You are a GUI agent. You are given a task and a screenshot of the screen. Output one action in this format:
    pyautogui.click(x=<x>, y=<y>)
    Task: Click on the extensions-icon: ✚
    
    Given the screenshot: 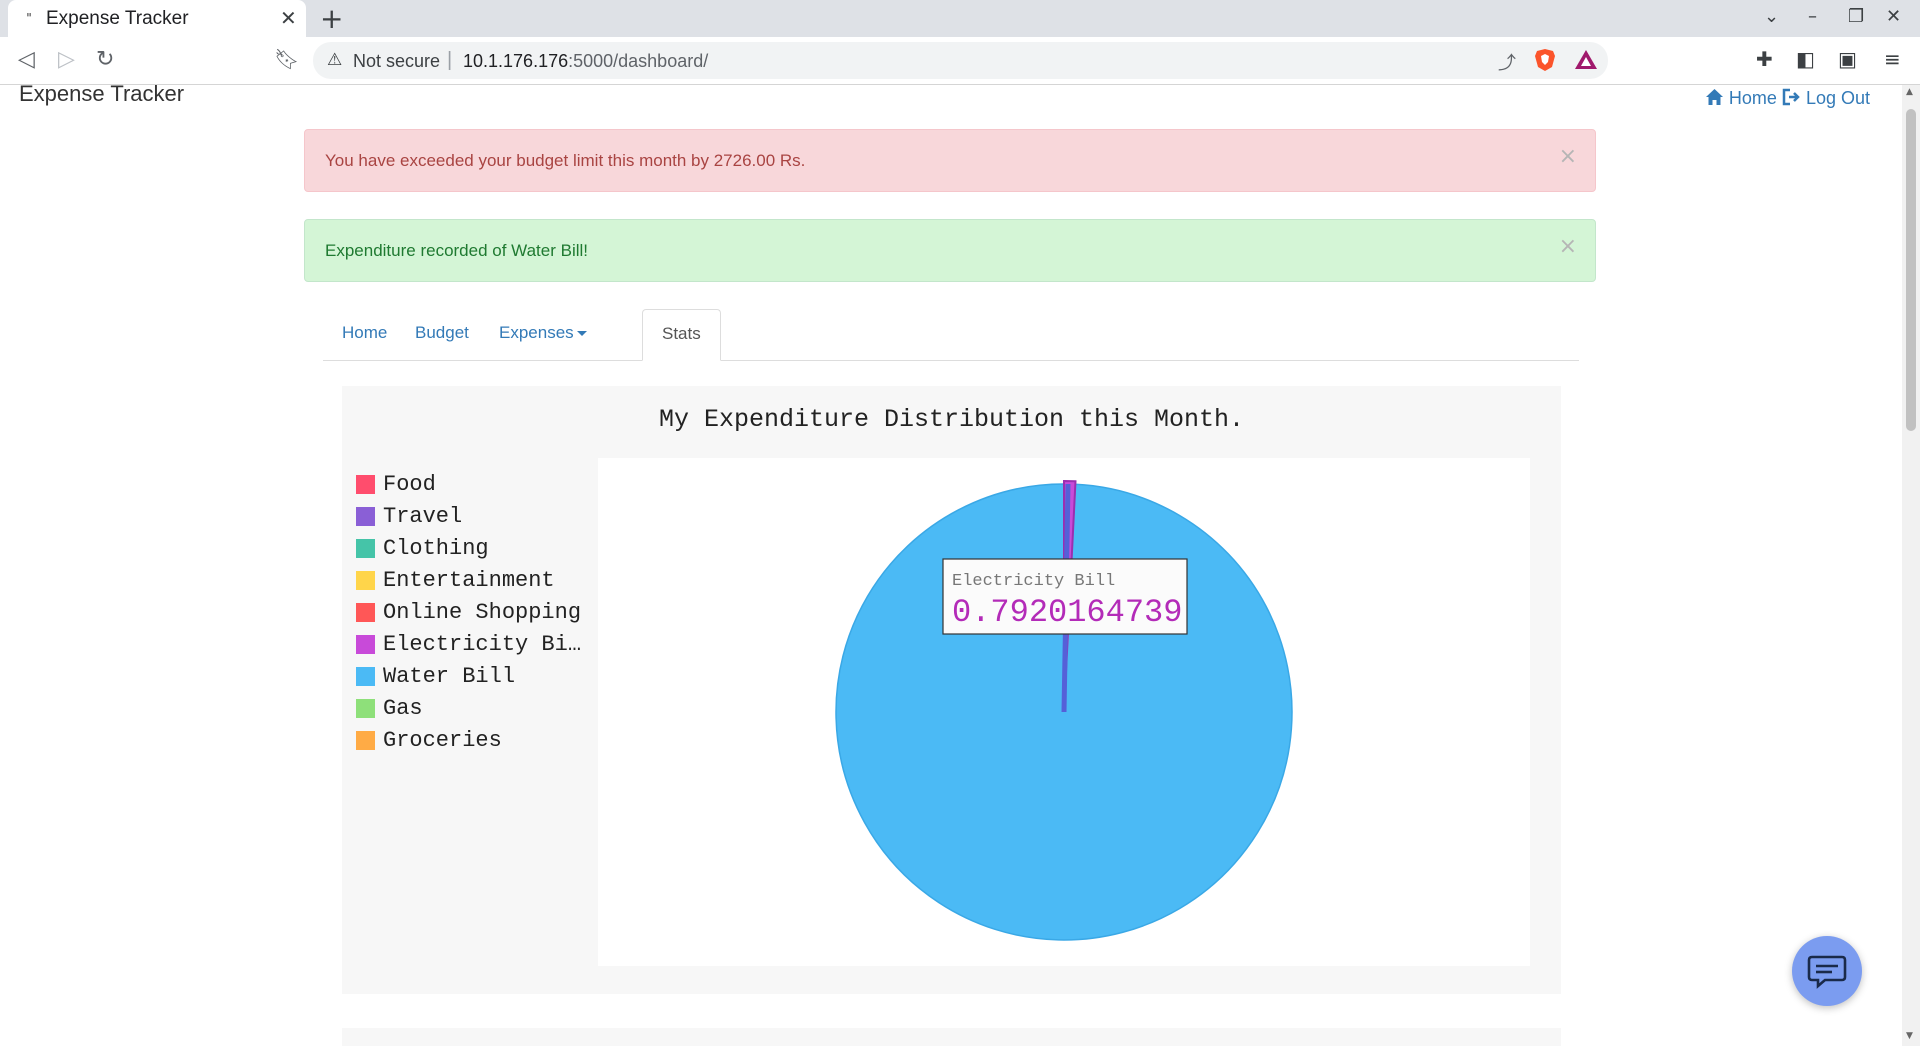 What is the action you would take?
    pyautogui.click(x=1764, y=59)
    